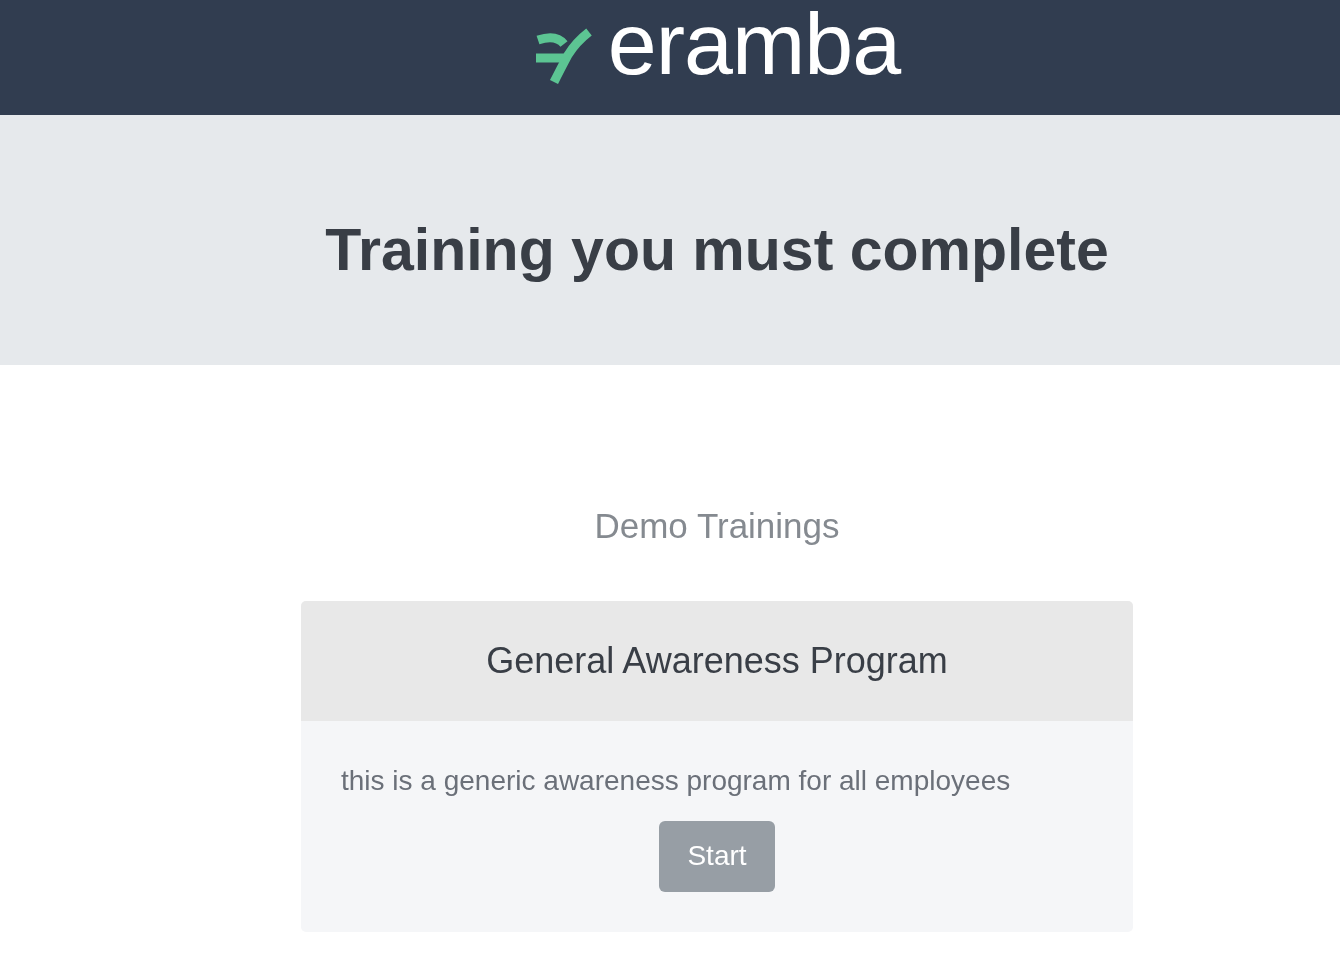  Describe the element at coordinates (717, 526) in the screenshot. I see `section-title: Demo Trainings` at that location.